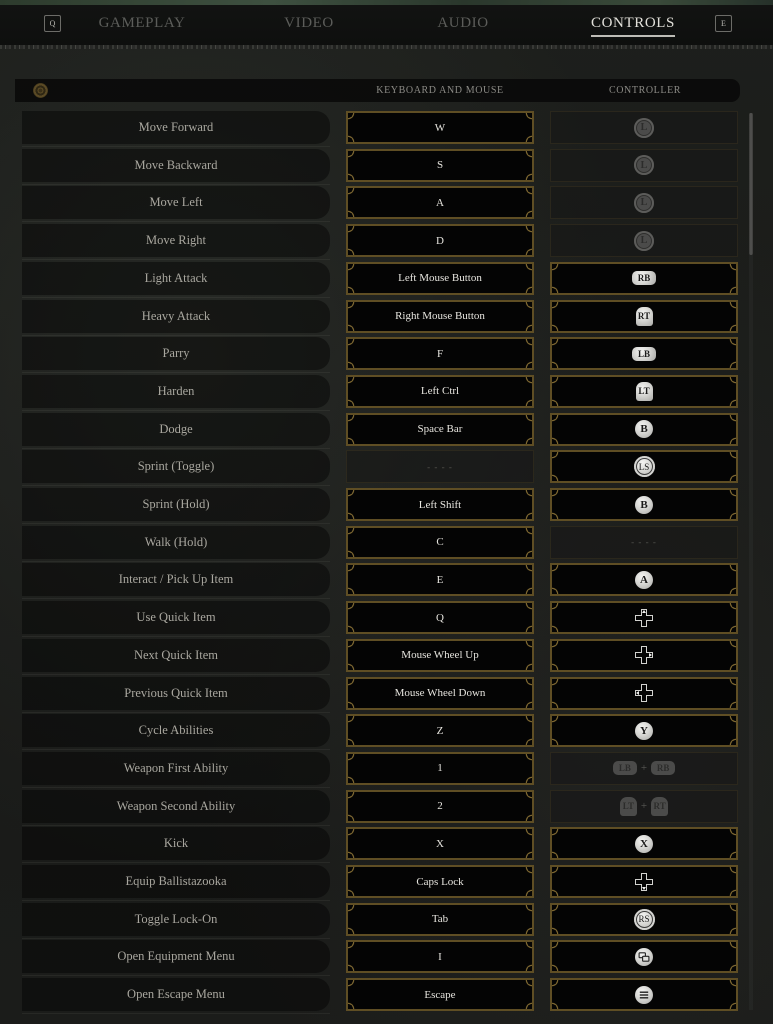  Describe the element at coordinates (440, 881) in the screenshot. I see `keyboard-binding-cell: Caps Lock` at that location.